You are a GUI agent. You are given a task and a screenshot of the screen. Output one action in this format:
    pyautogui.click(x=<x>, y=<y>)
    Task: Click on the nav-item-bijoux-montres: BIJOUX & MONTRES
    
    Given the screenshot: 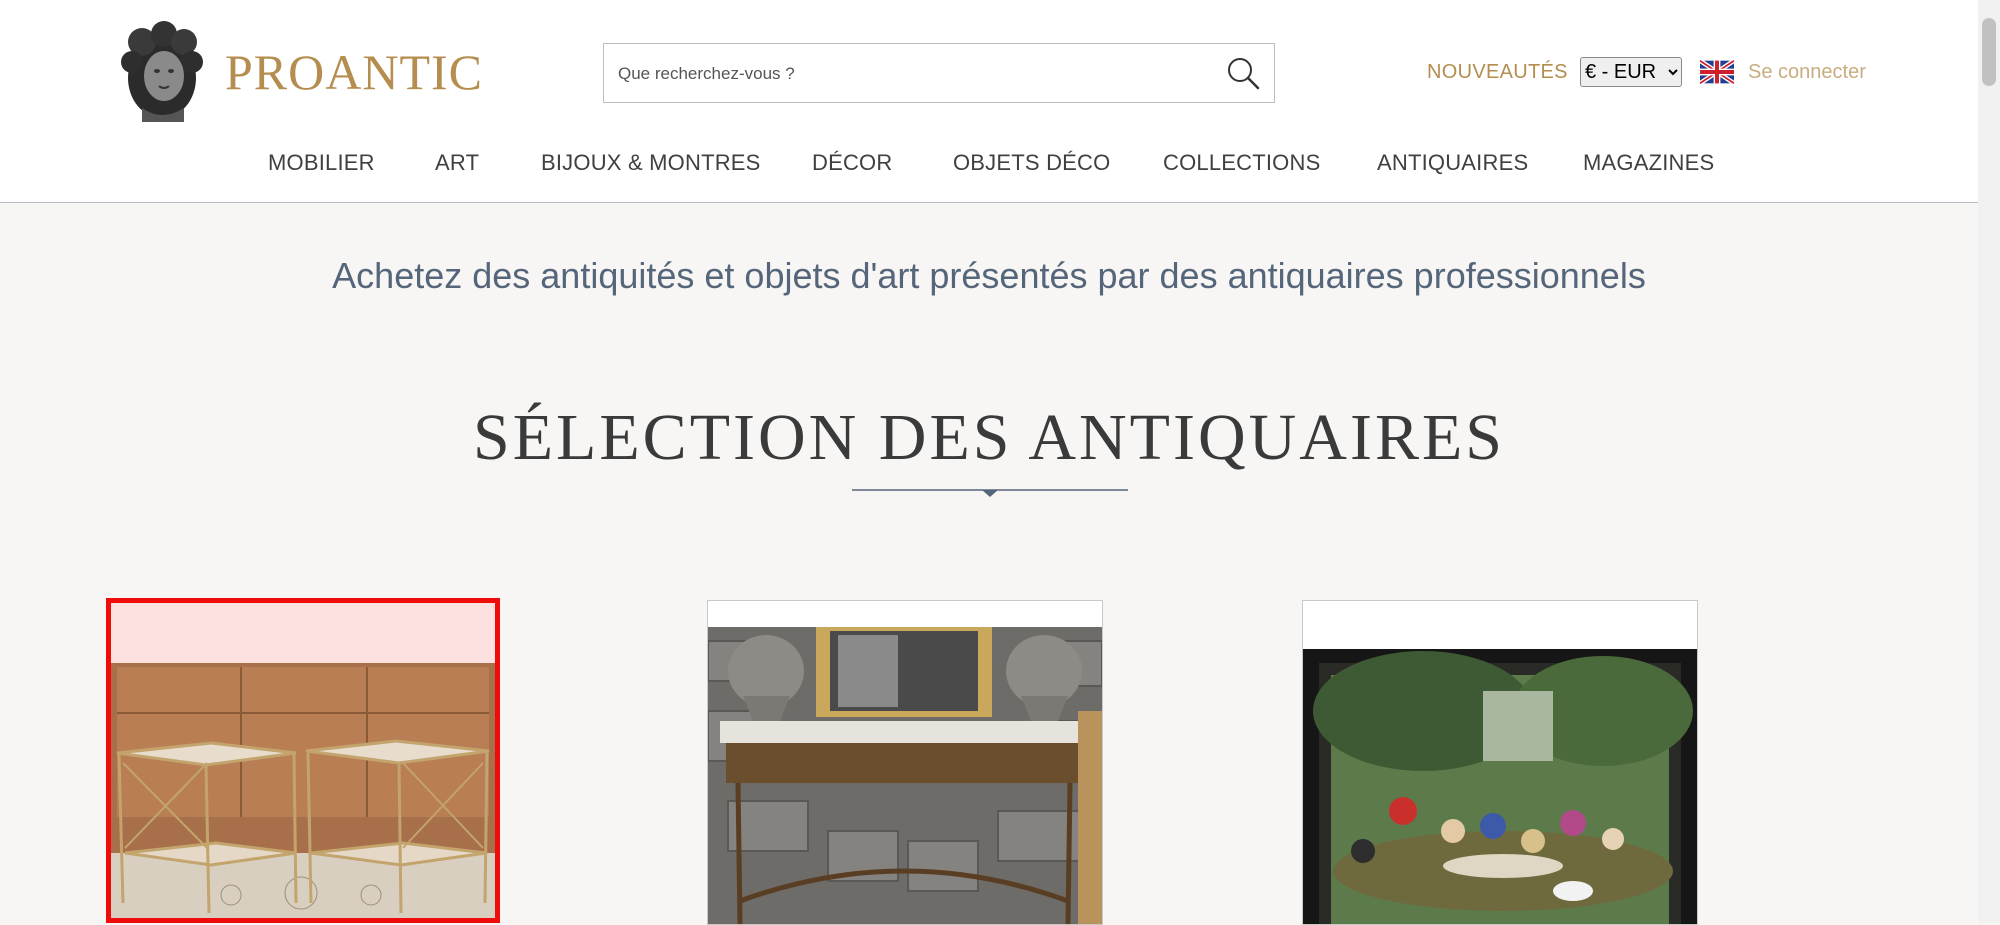 What is the action you would take?
    pyautogui.click(x=651, y=163)
    